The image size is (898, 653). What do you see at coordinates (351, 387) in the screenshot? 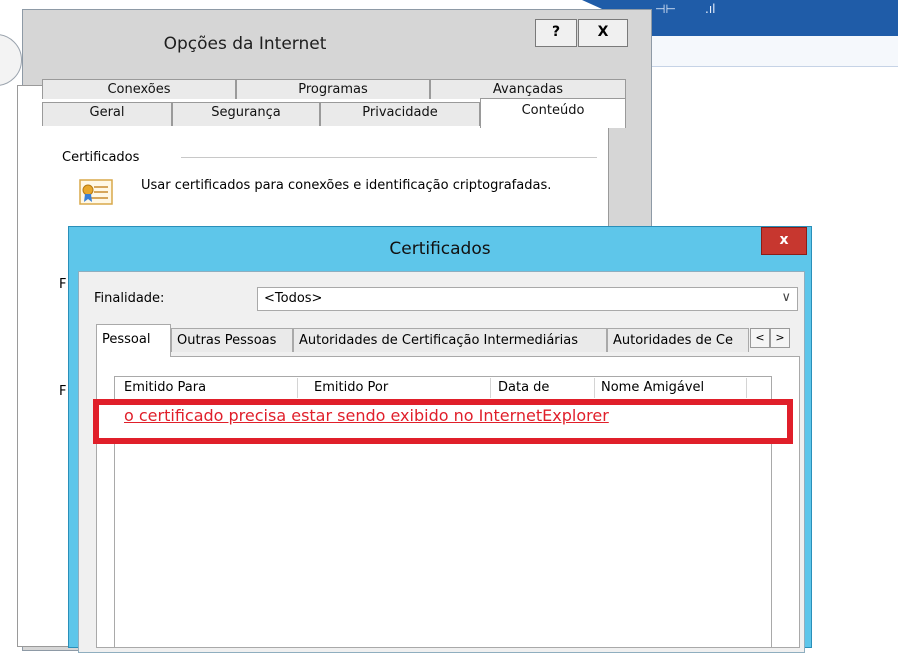
I see `column-header-issued-by: Emitido Por` at bounding box center [351, 387].